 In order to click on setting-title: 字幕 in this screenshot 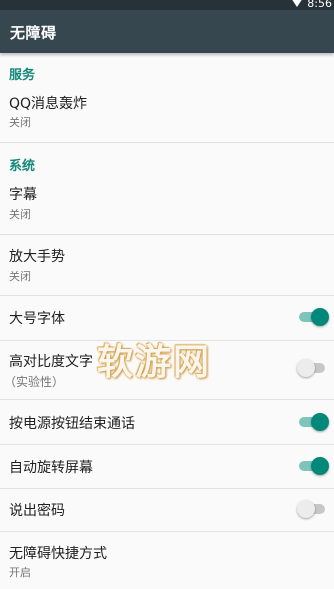, I will do `click(23, 195)`.